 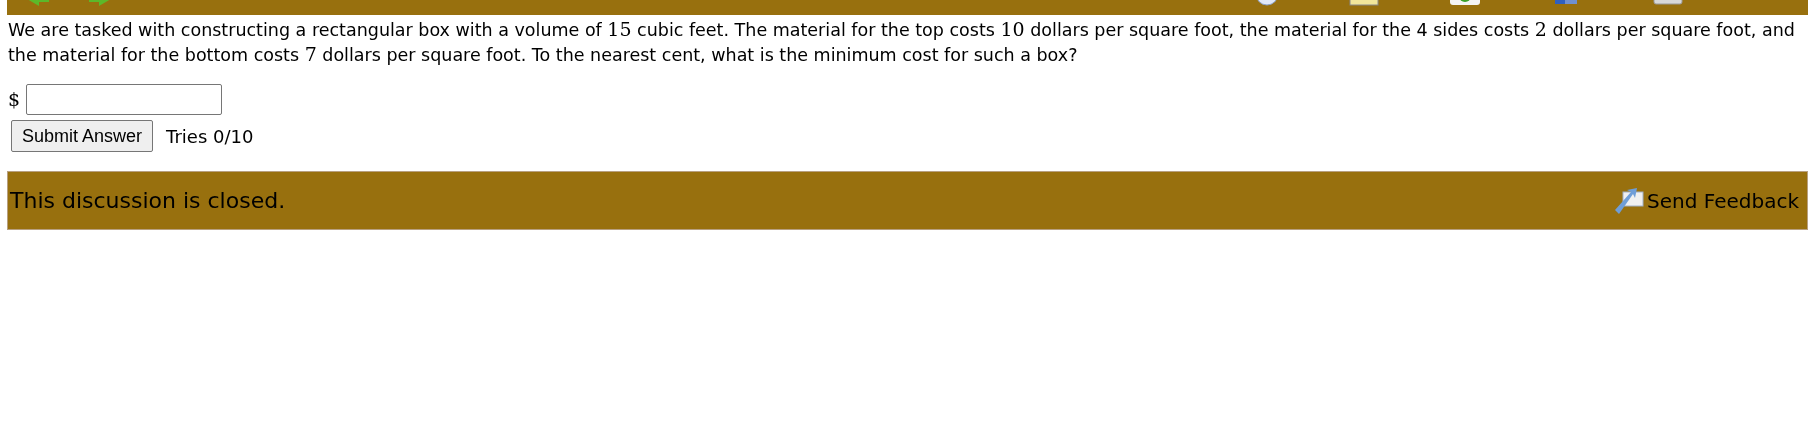 What do you see at coordinates (1629, 200) in the screenshot?
I see `mail-arrow-icon` at bounding box center [1629, 200].